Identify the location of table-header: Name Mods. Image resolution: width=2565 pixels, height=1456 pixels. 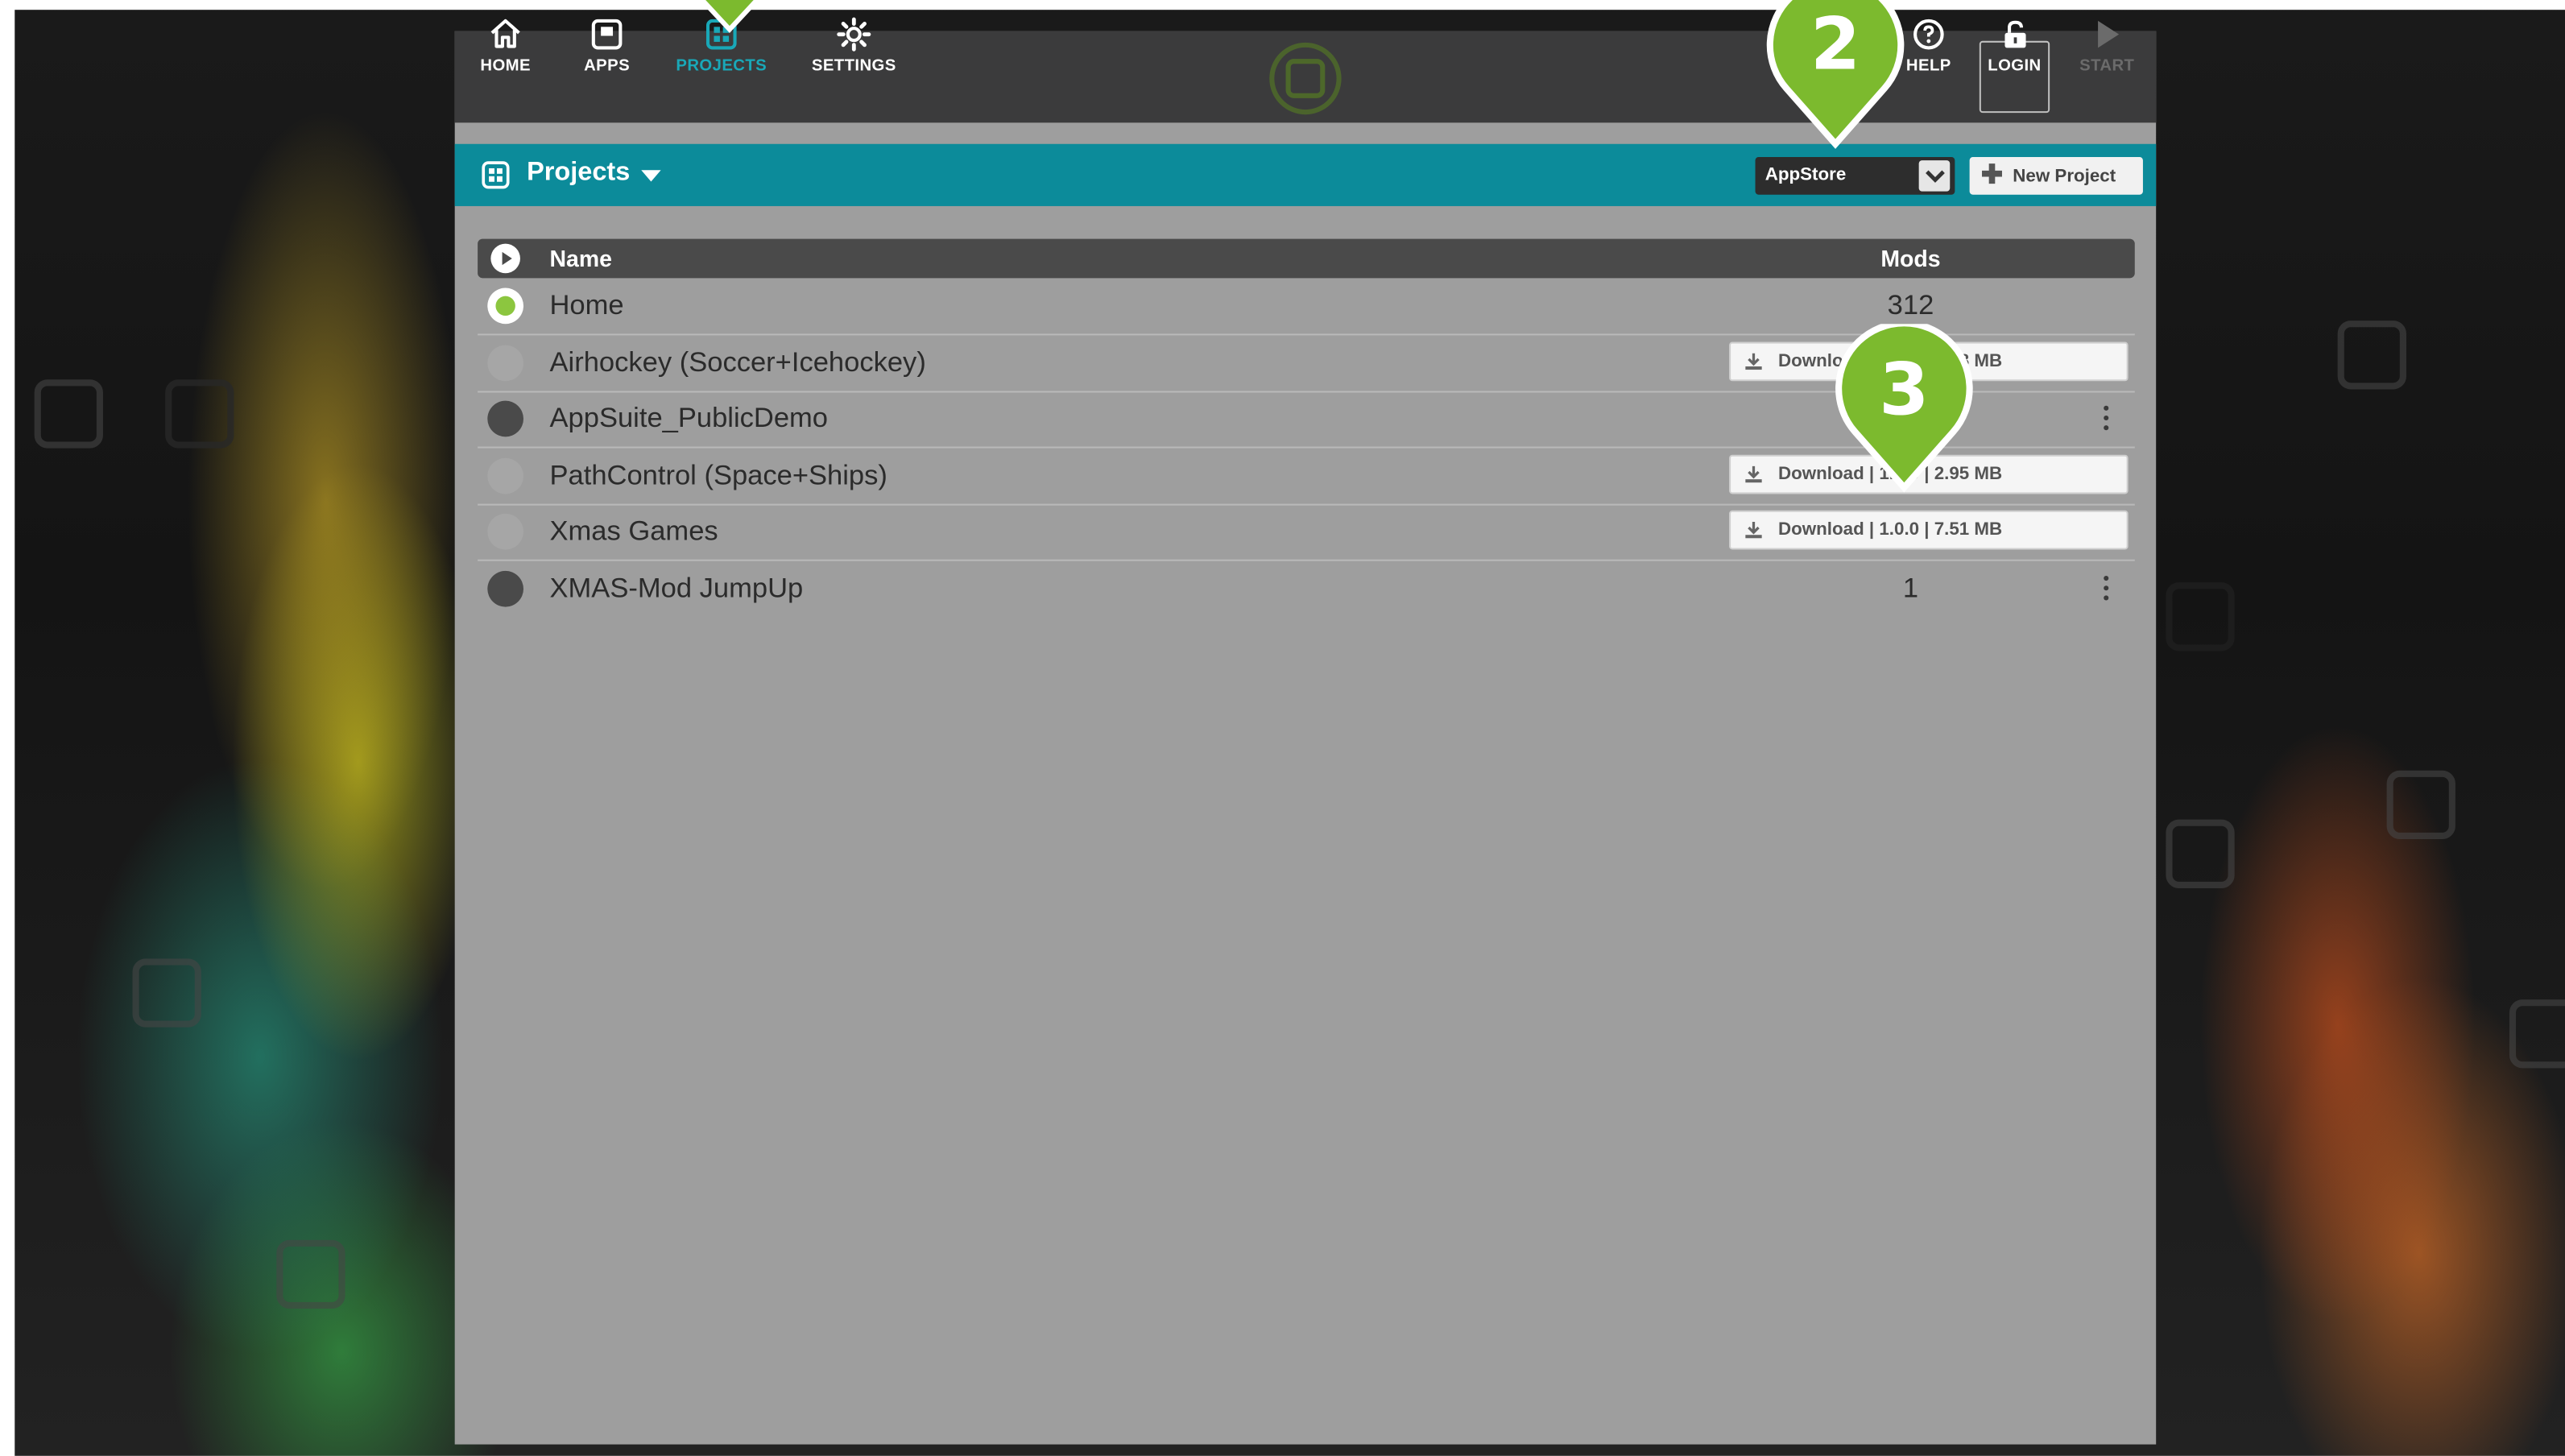
(1306, 258).